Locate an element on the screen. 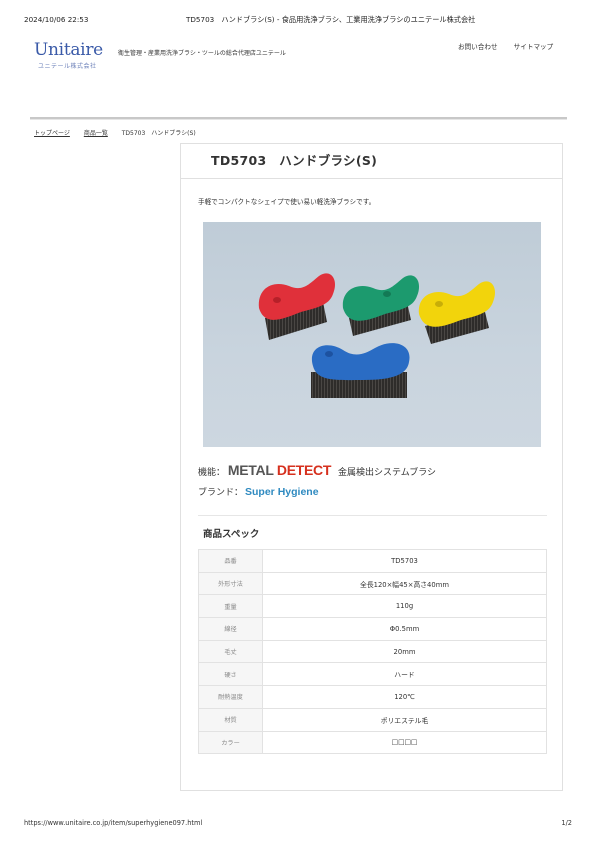  table-row: 耐熱温度 120℃ is located at coordinates (372, 697).